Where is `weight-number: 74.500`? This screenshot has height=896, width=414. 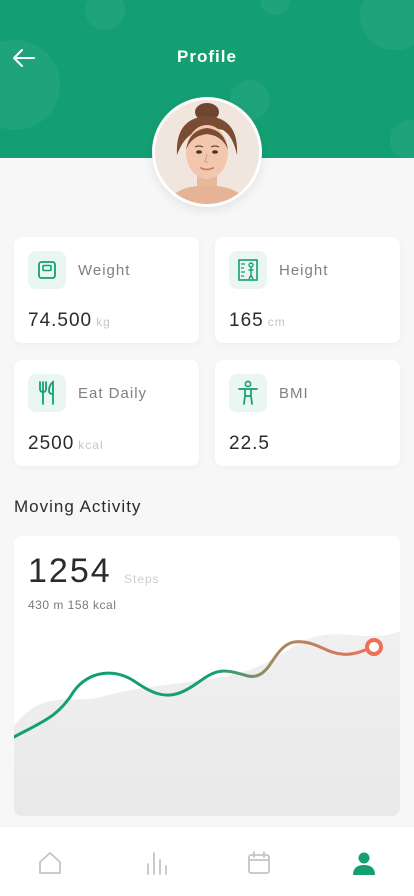 weight-number: 74.500 is located at coordinates (60, 320).